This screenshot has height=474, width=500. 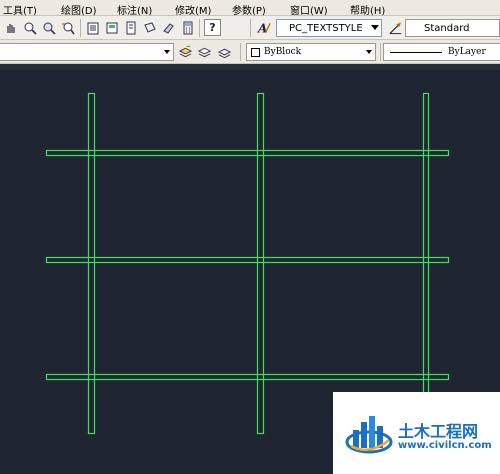 What do you see at coordinates (185, 51) in the screenshot?
I see `make-layer-current-icon` at bounding box center [185, 51].